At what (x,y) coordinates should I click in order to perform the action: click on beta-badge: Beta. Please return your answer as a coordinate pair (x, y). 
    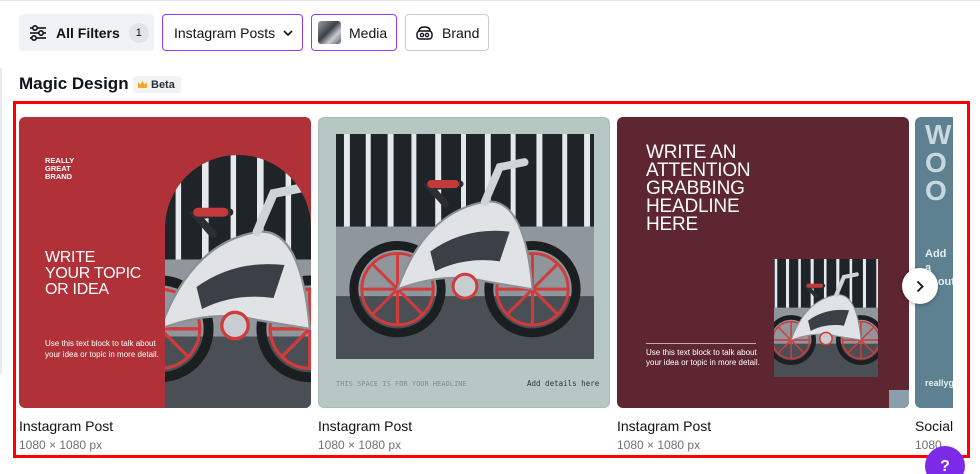
    Looking at the image, I should click on (157, 84).